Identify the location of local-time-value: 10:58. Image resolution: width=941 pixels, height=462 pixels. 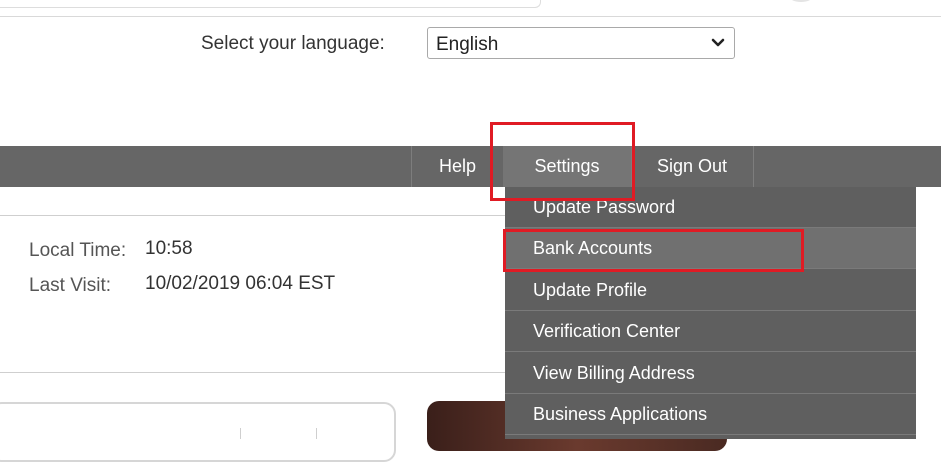
(169, 248).